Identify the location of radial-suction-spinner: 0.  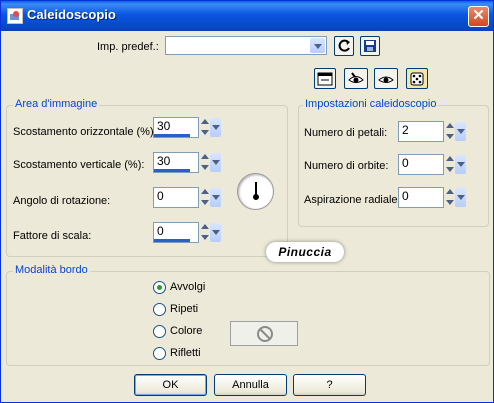
(432, 197).